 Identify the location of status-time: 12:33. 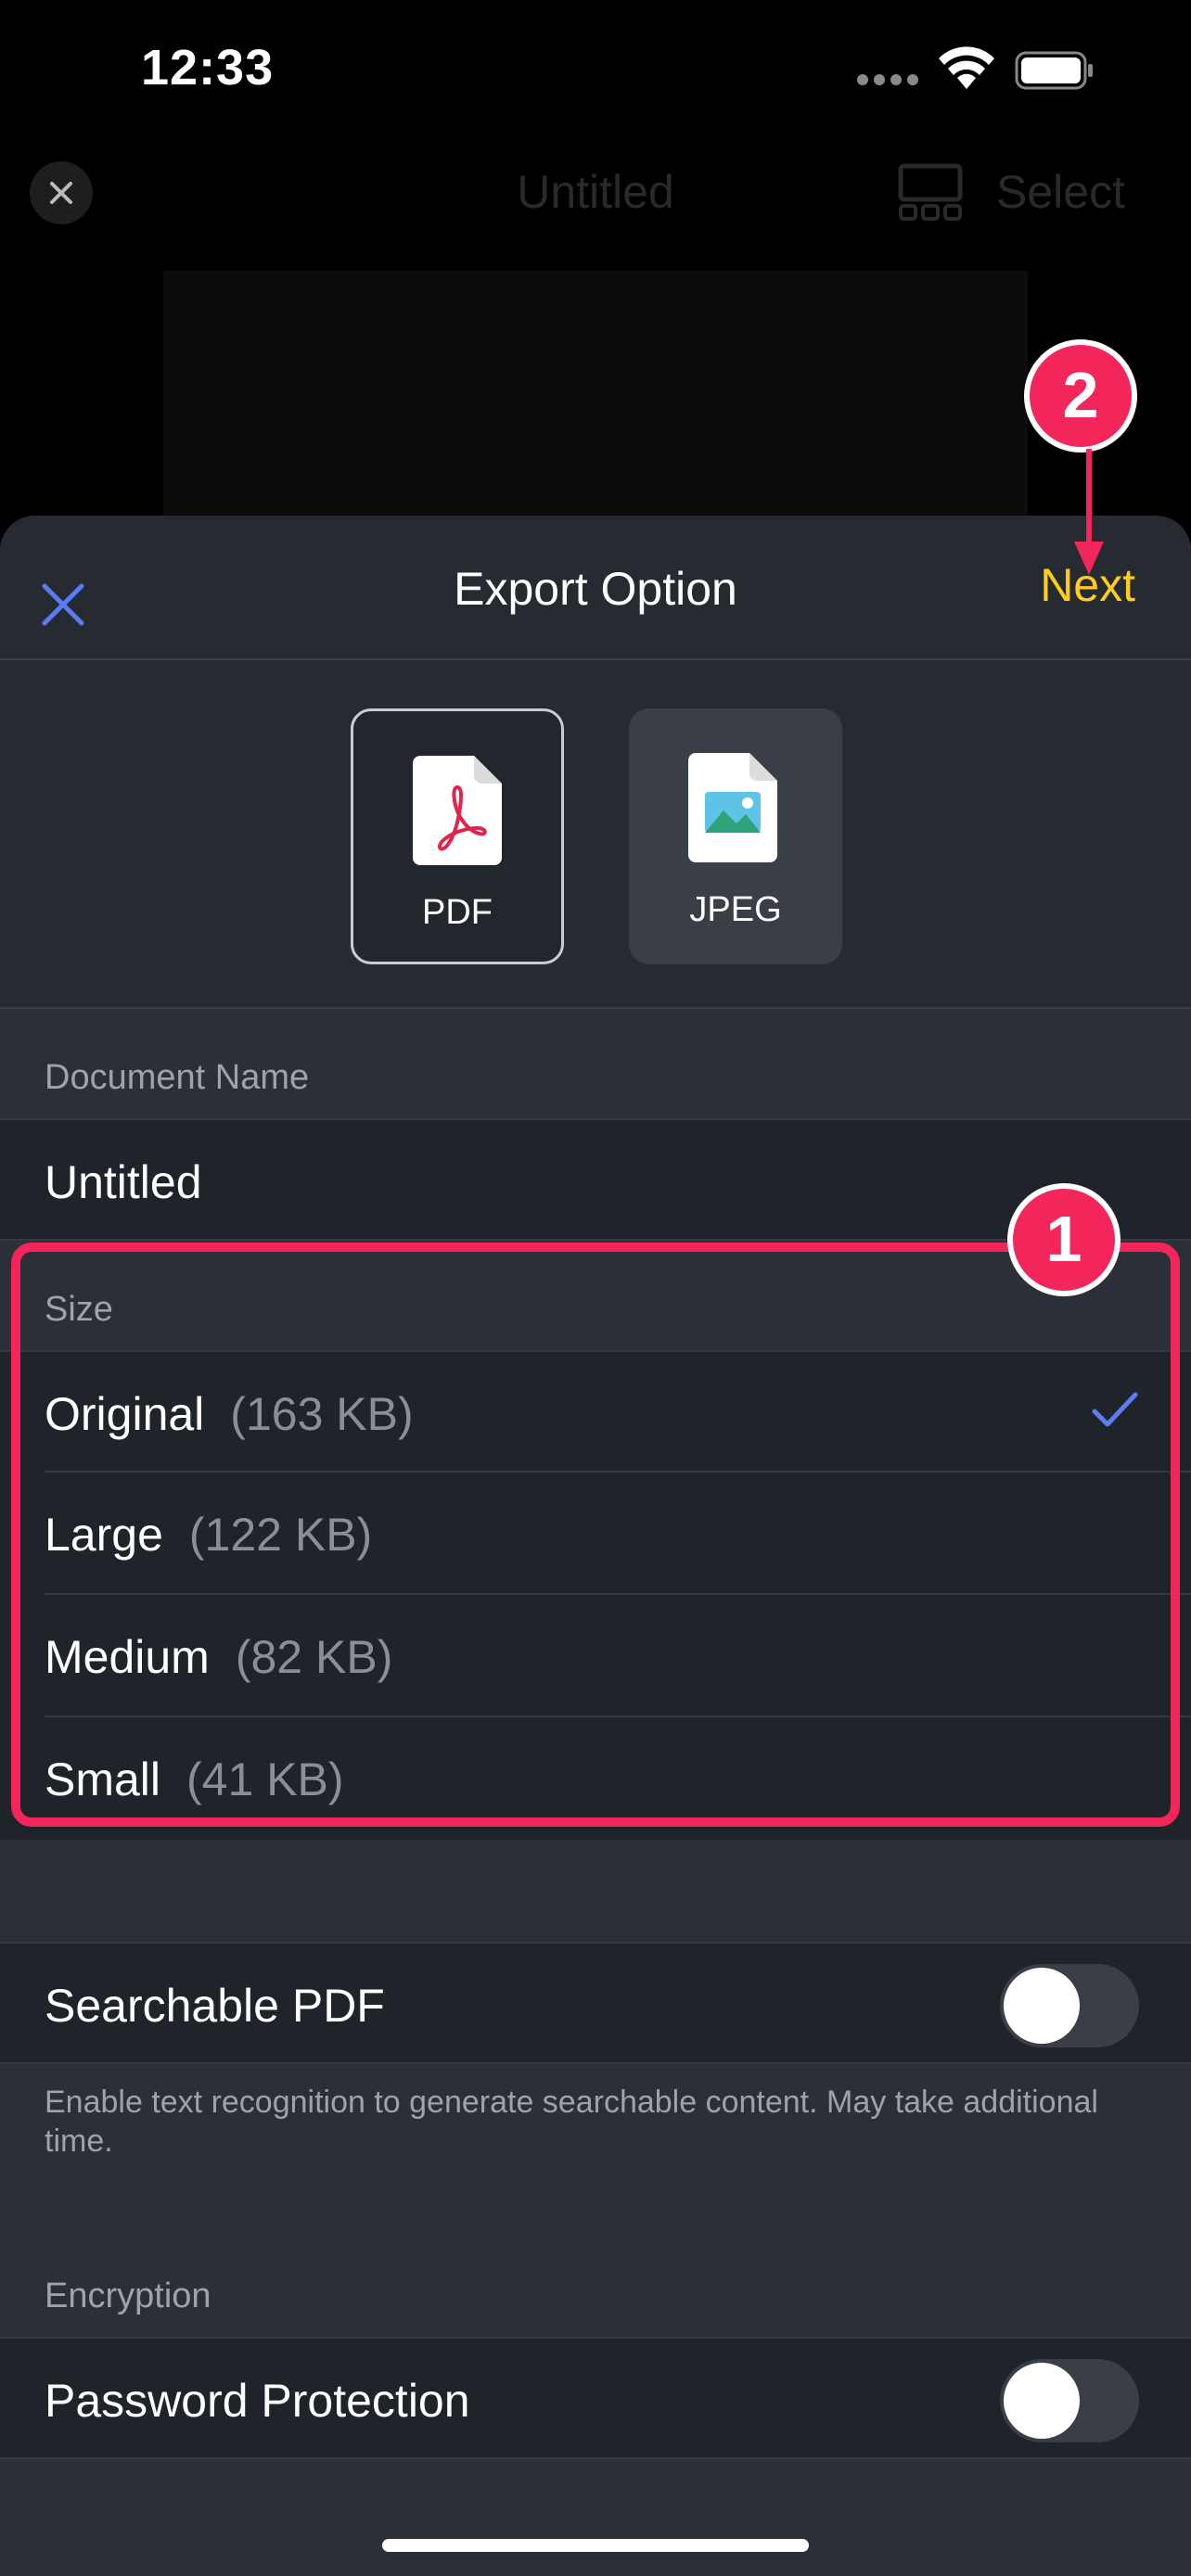
(208, 68).